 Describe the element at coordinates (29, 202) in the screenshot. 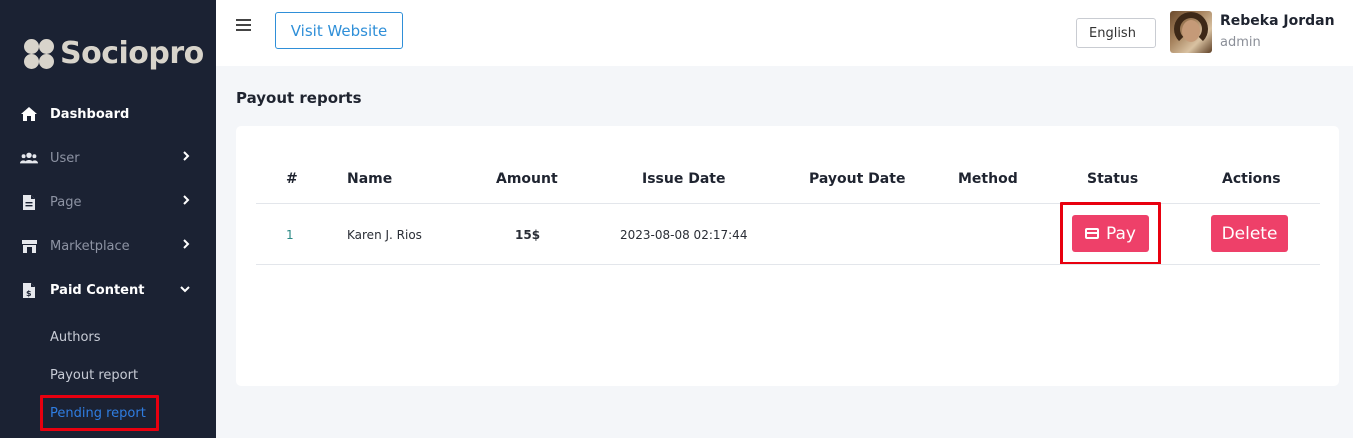

I see `file-icon` at that location.